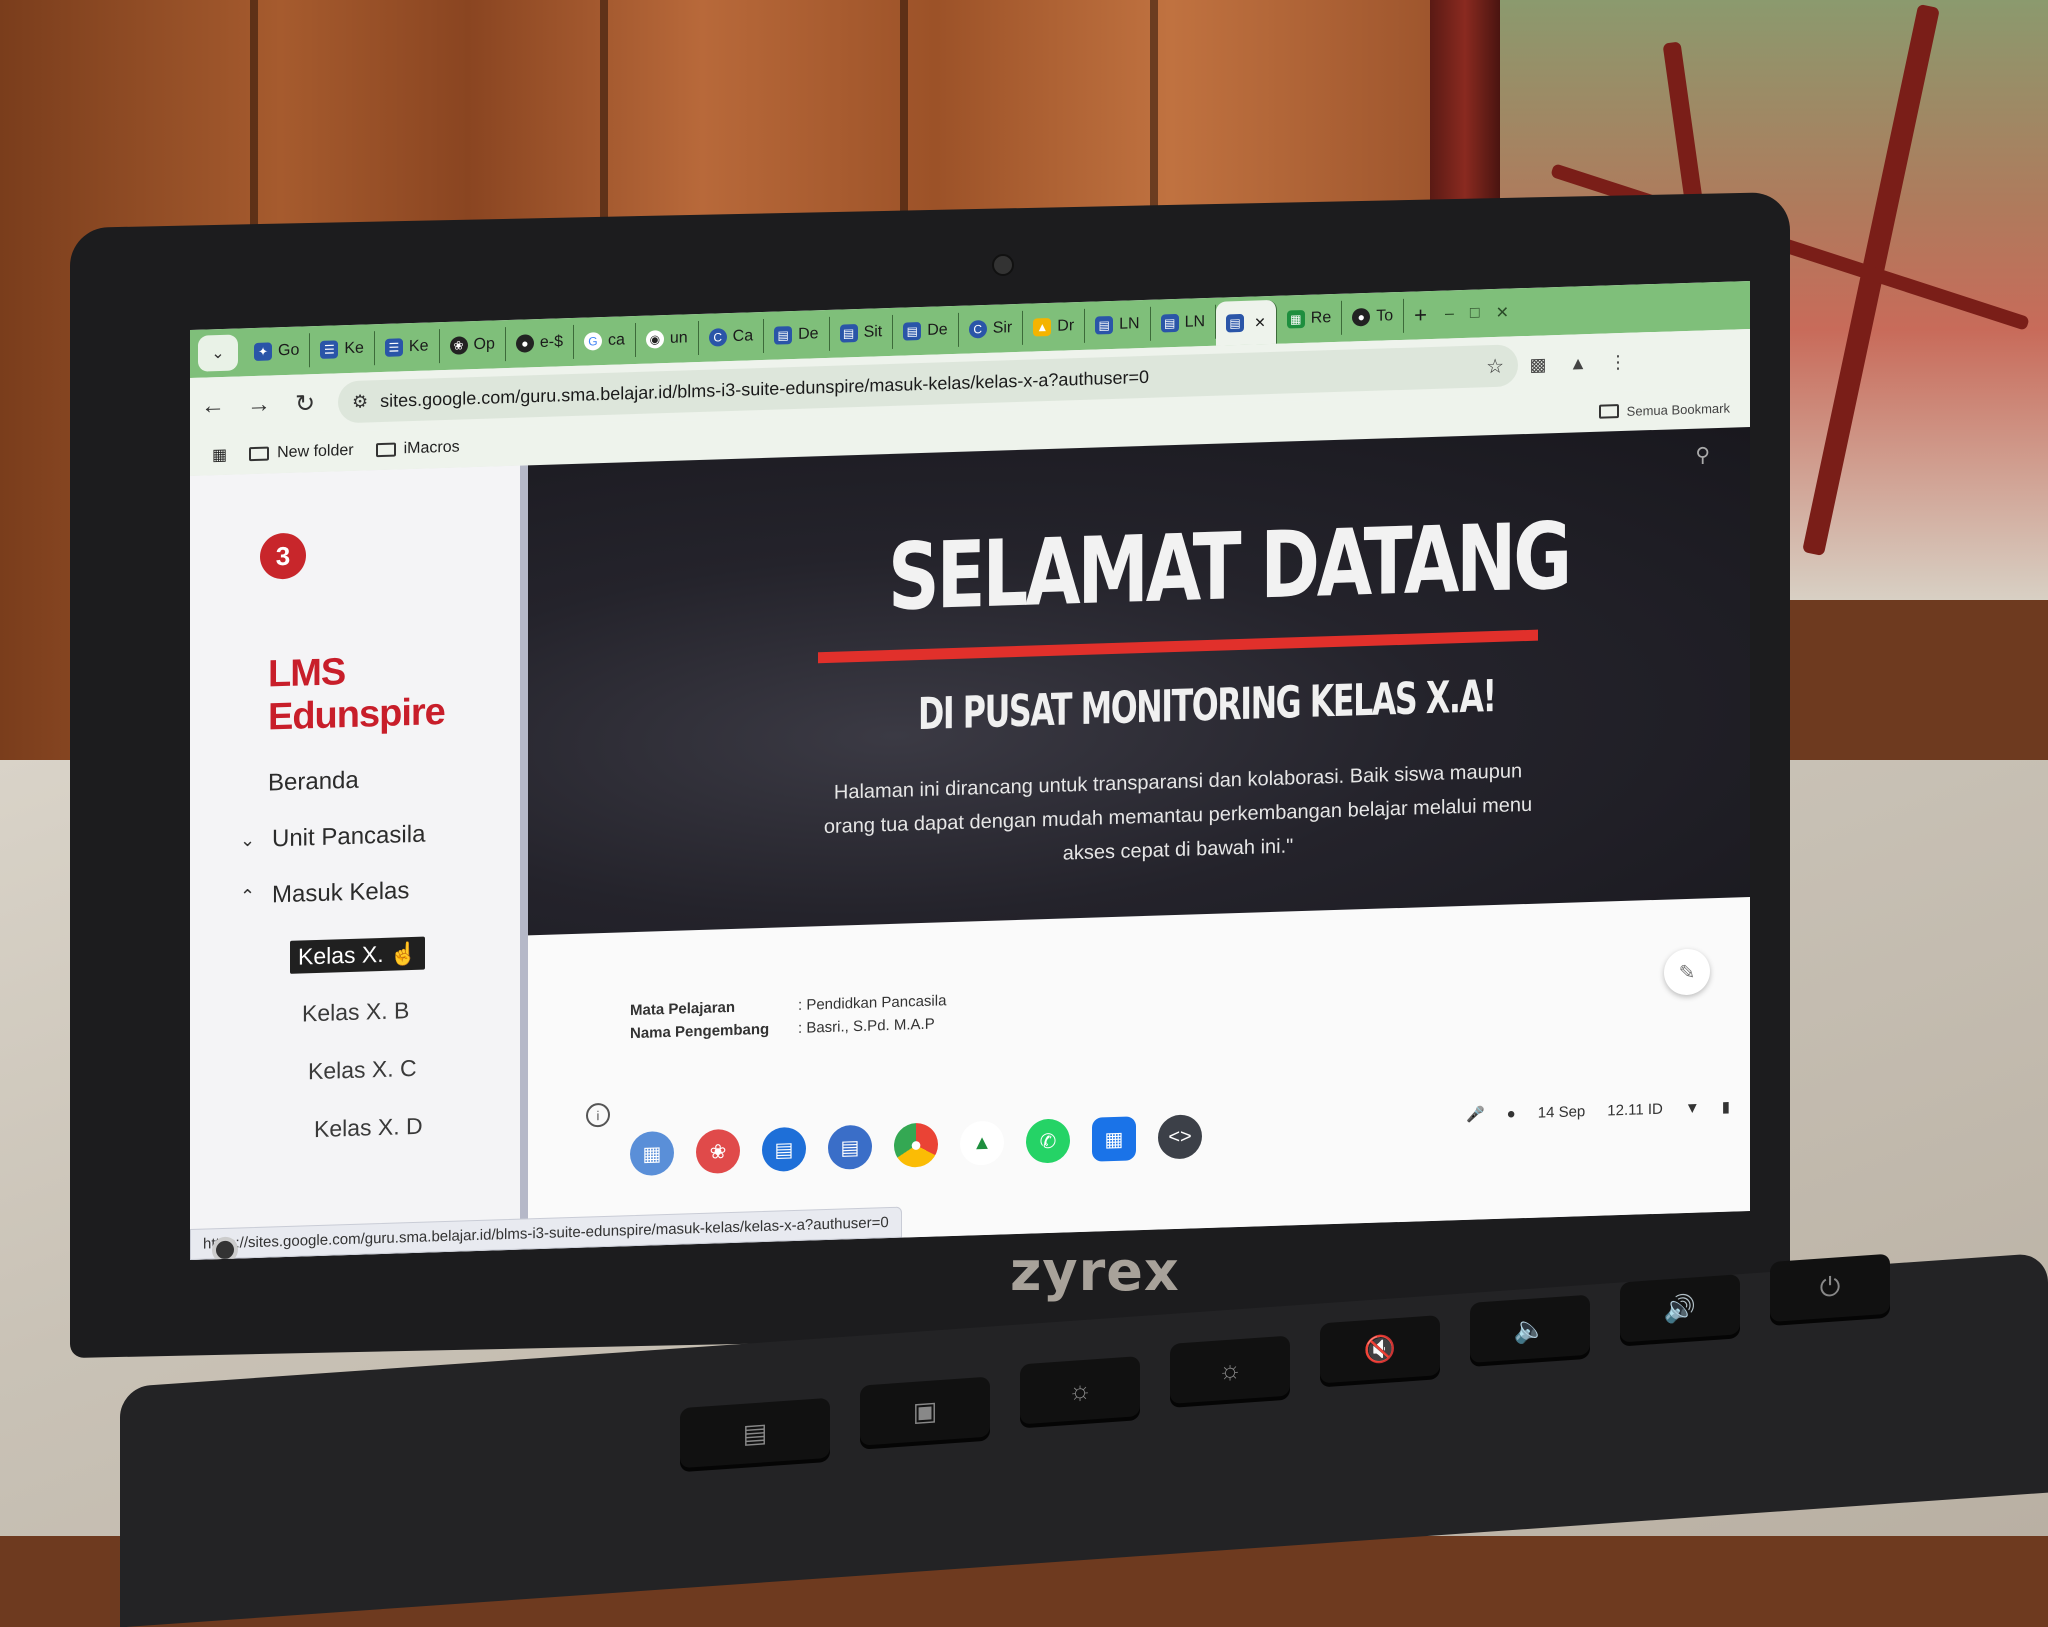 This screenshot has height=1627, width=2048. What do you see at coordinates (1725, 1107) in the screenshot?
I see `battery-icon: ▮` at bounding box center [1725, 1107].